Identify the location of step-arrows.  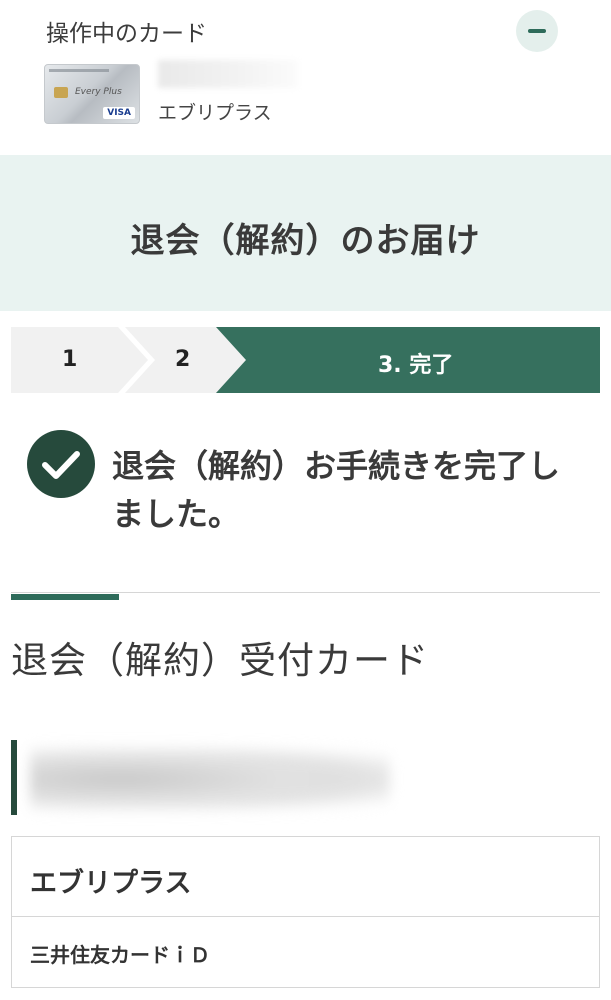
(305, 360).